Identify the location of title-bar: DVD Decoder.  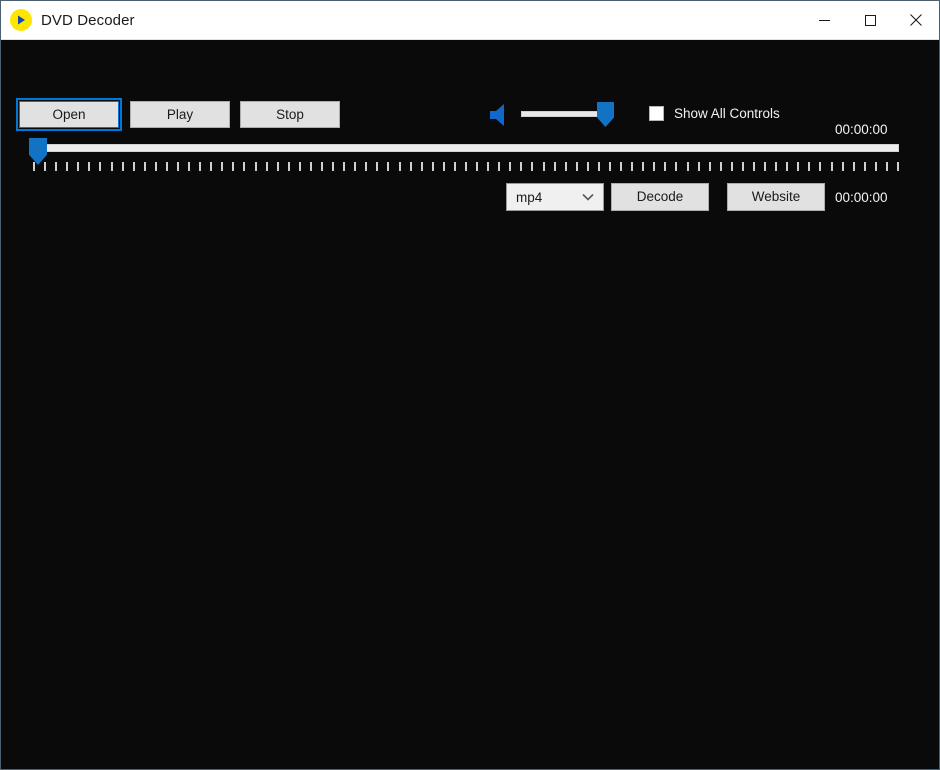
(470, 20).